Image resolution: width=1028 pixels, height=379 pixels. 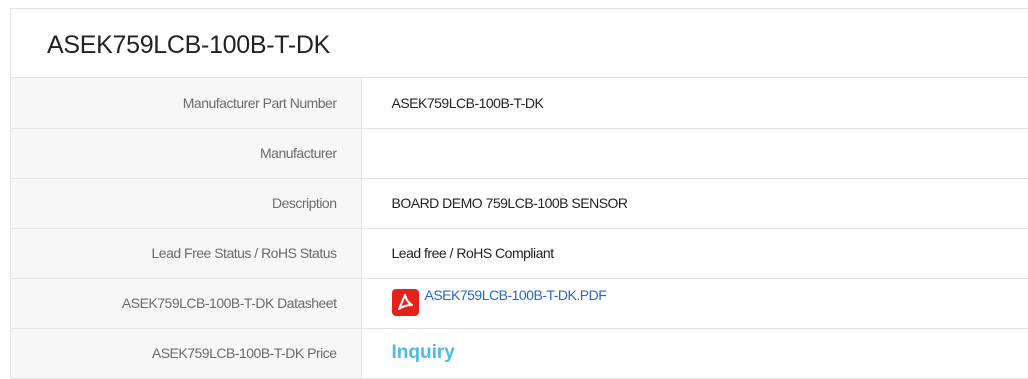 I want to click on table-row: ASEK759LCB-100B-T-DK Price Inquiry, so click(x=519, y=353).